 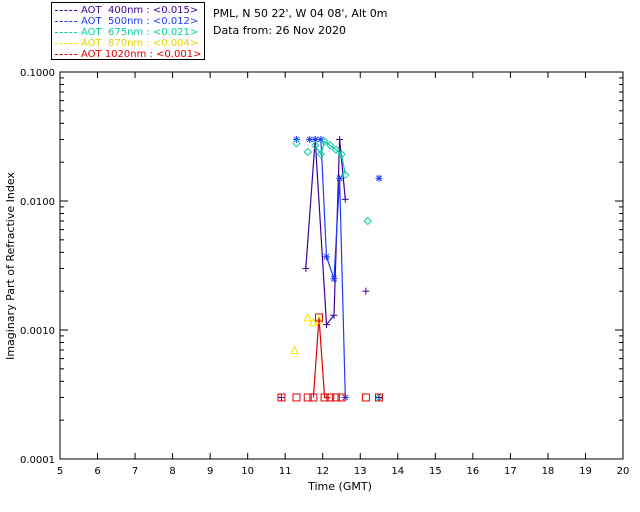 What do you see at coordinates (135, 471) in the screenshot?
I see `x-tick-label: 7` at bounding box center [135, 471].